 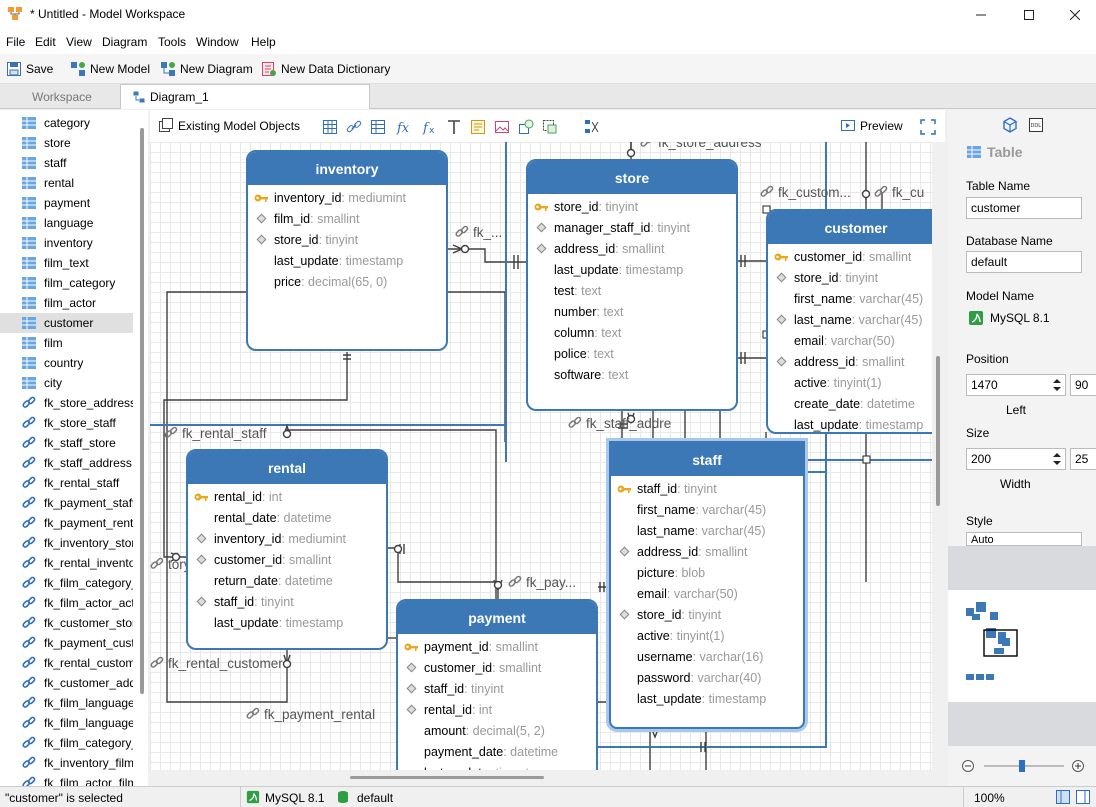 What do you see at coordinates (216, 663) in the screenshot?
I see `label-fk-rental-customer: fk_rental_customer` at bounding box center [216, 663].